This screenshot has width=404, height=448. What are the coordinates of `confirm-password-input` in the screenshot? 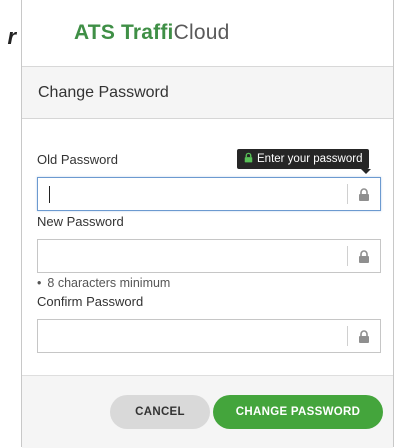 It's located at (192, 336).